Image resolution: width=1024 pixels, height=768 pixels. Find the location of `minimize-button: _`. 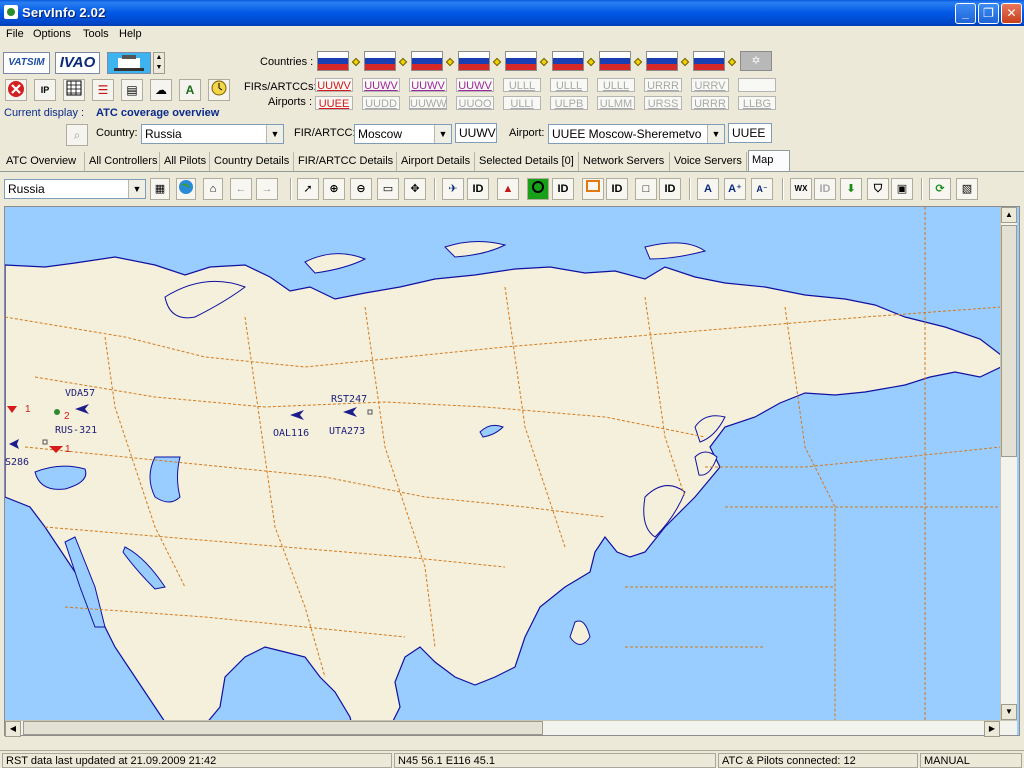

minimize-button: _ is located at coordinates (965, 13).